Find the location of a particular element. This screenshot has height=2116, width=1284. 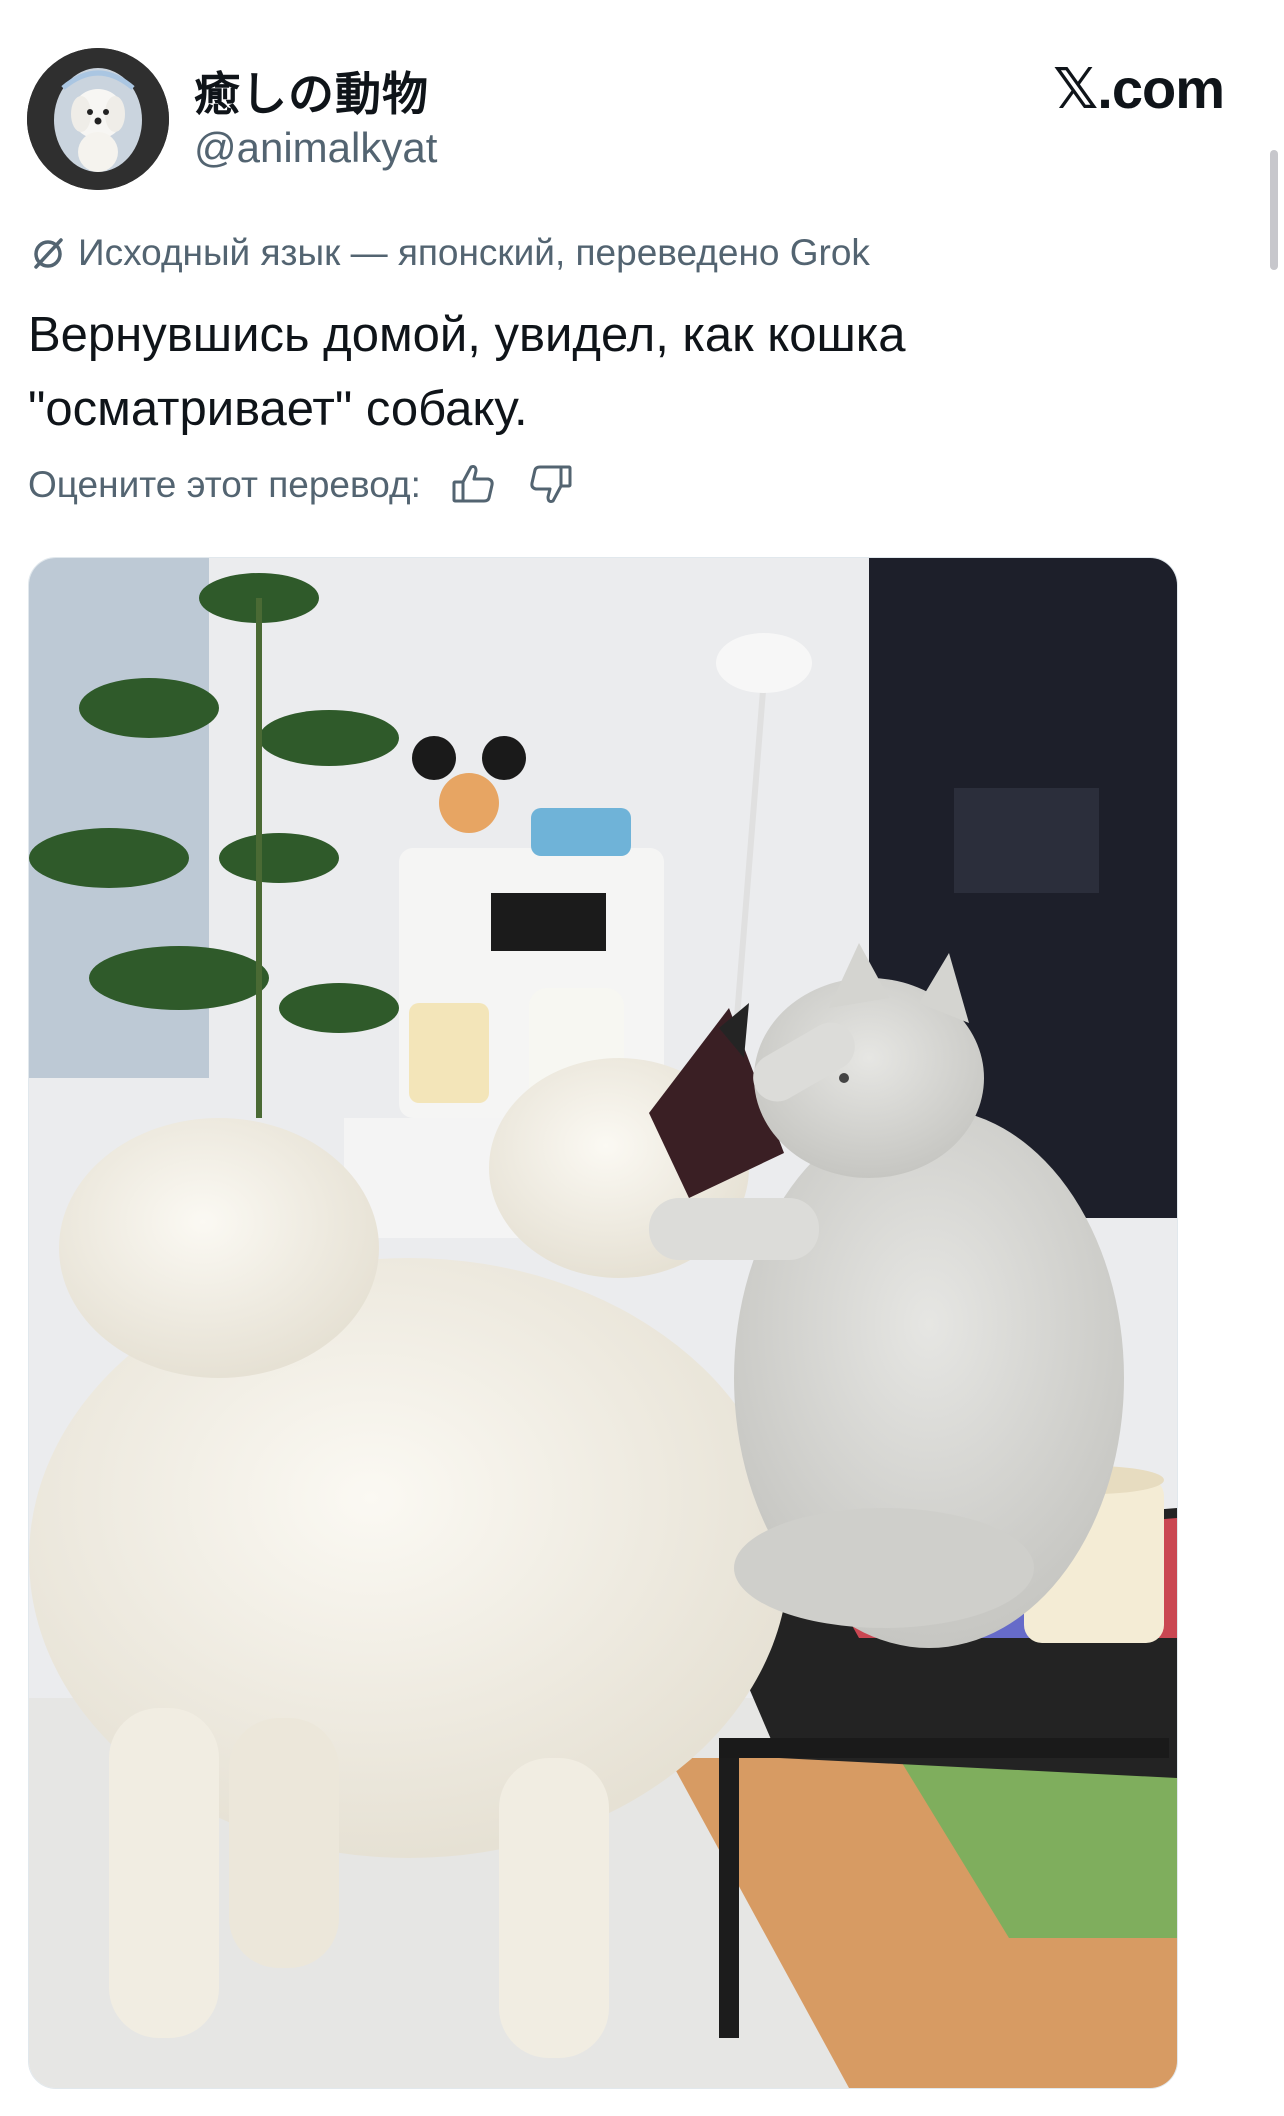

thumbs-up-icon is located at coordinates (473, 484).